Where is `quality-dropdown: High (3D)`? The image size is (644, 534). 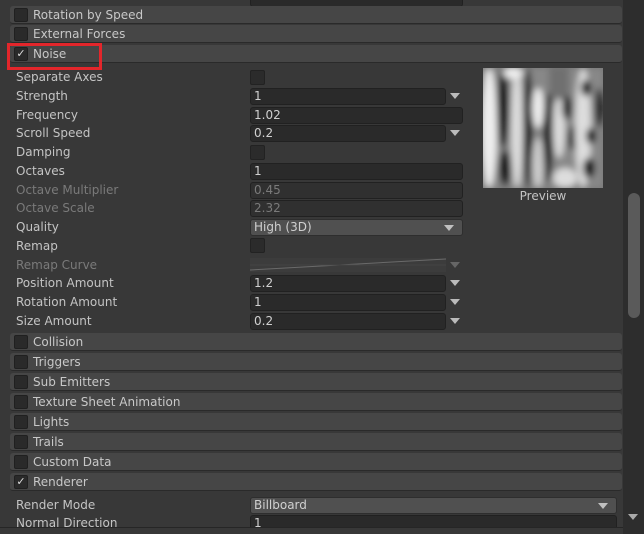
quality-dropdown: High (3D) is located at coordinates (356, 227).